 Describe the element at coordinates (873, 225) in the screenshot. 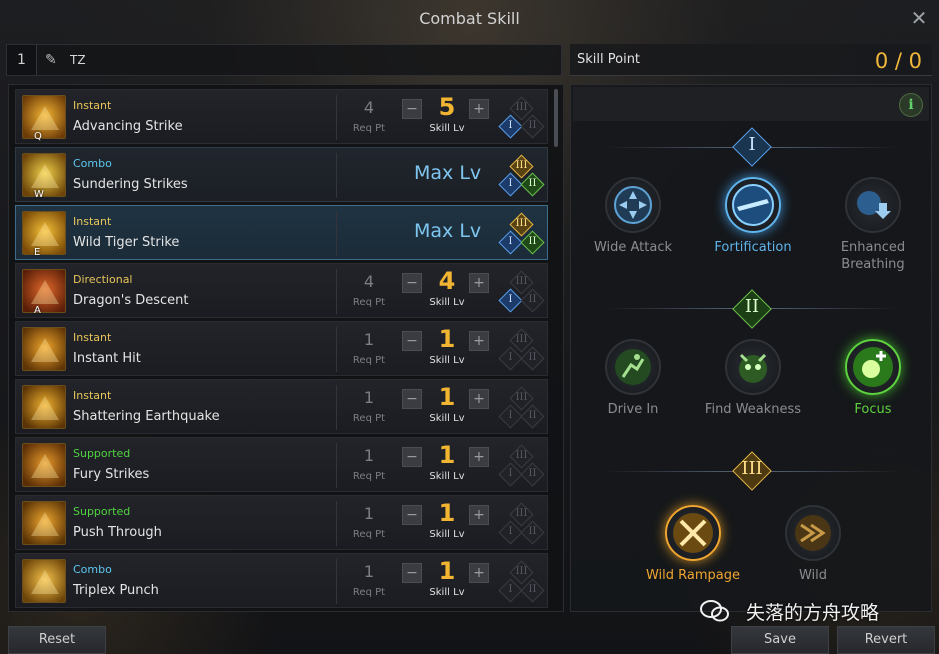

I see `tripod-enhanced-breathing: Enhanced Breathing` at that location.